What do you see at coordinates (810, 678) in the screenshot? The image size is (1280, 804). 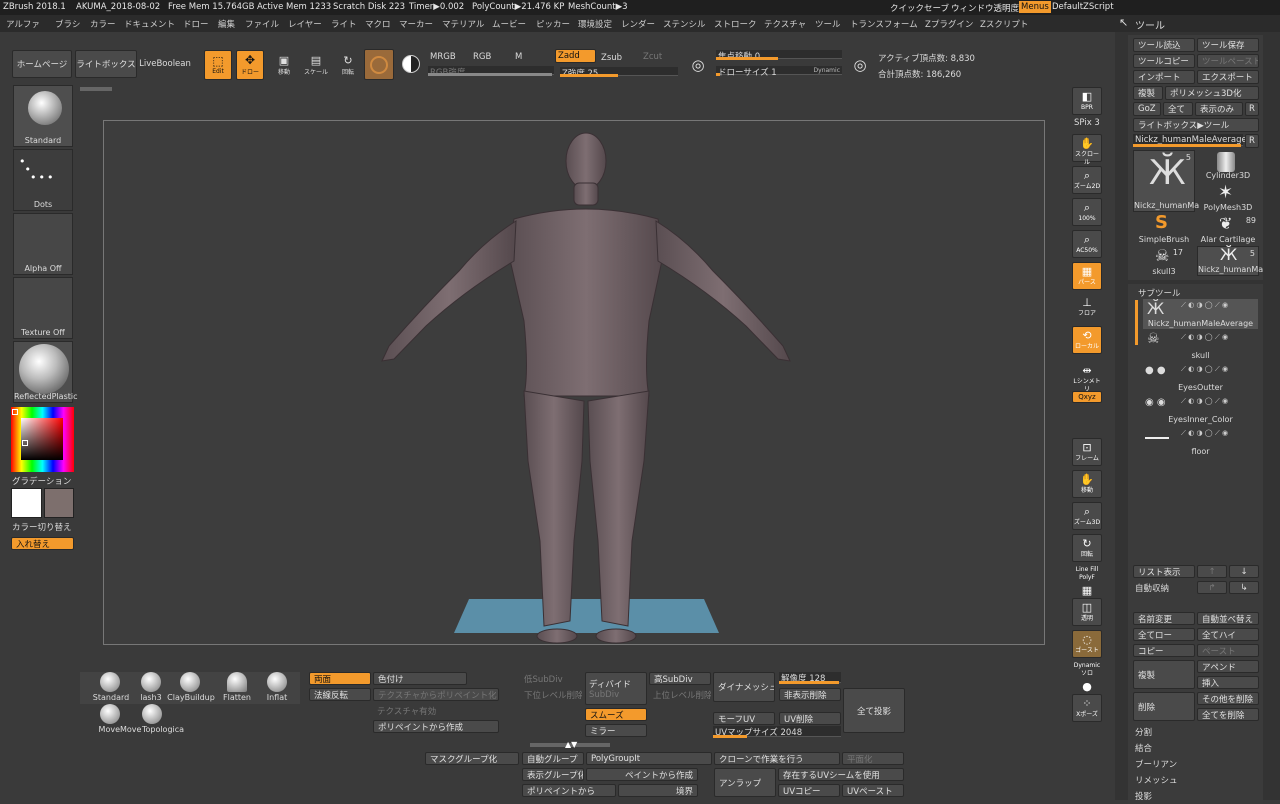 I see `resolution-slider: 解像度 128` at bounding box center [810, 678].